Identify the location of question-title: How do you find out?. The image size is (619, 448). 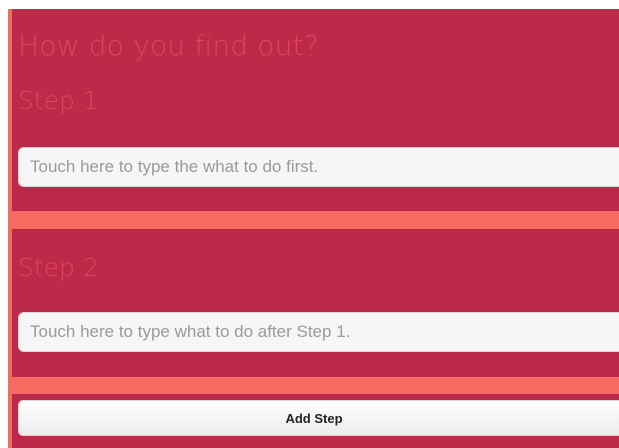
(168, 45).